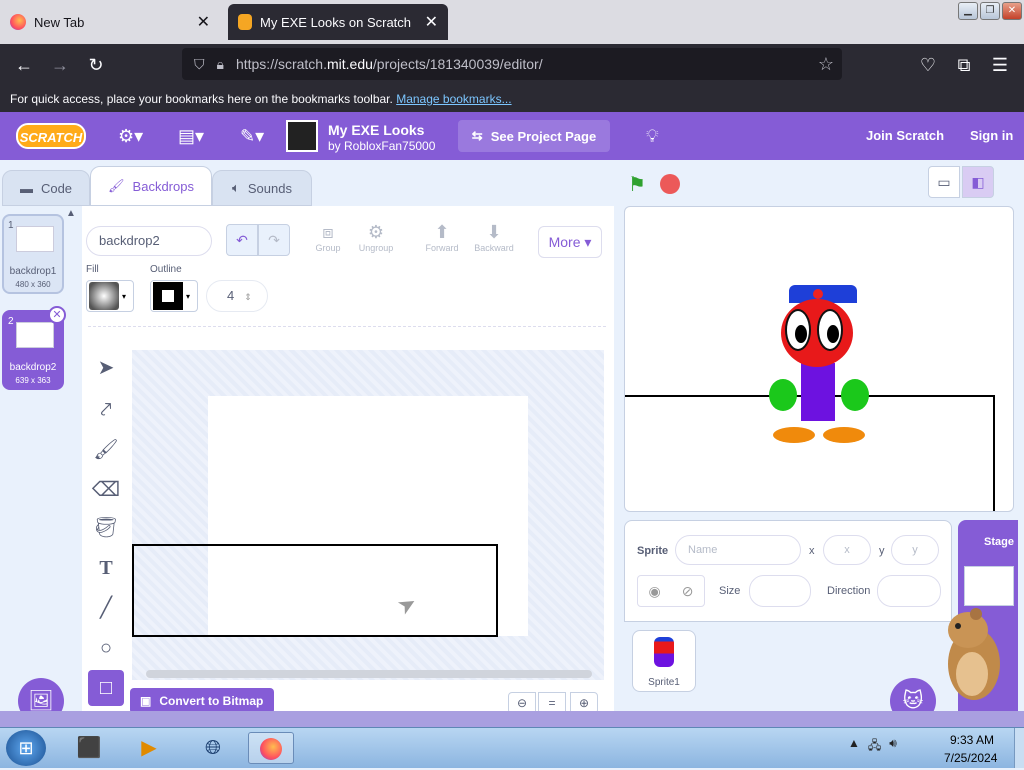 Image resolution: width=1024 pixels, height=770 pixels. What do you see at coordinates (964, 65) in the screenshot?
I see `extensions-icon: ⧉` at bounding box center [964, 65].